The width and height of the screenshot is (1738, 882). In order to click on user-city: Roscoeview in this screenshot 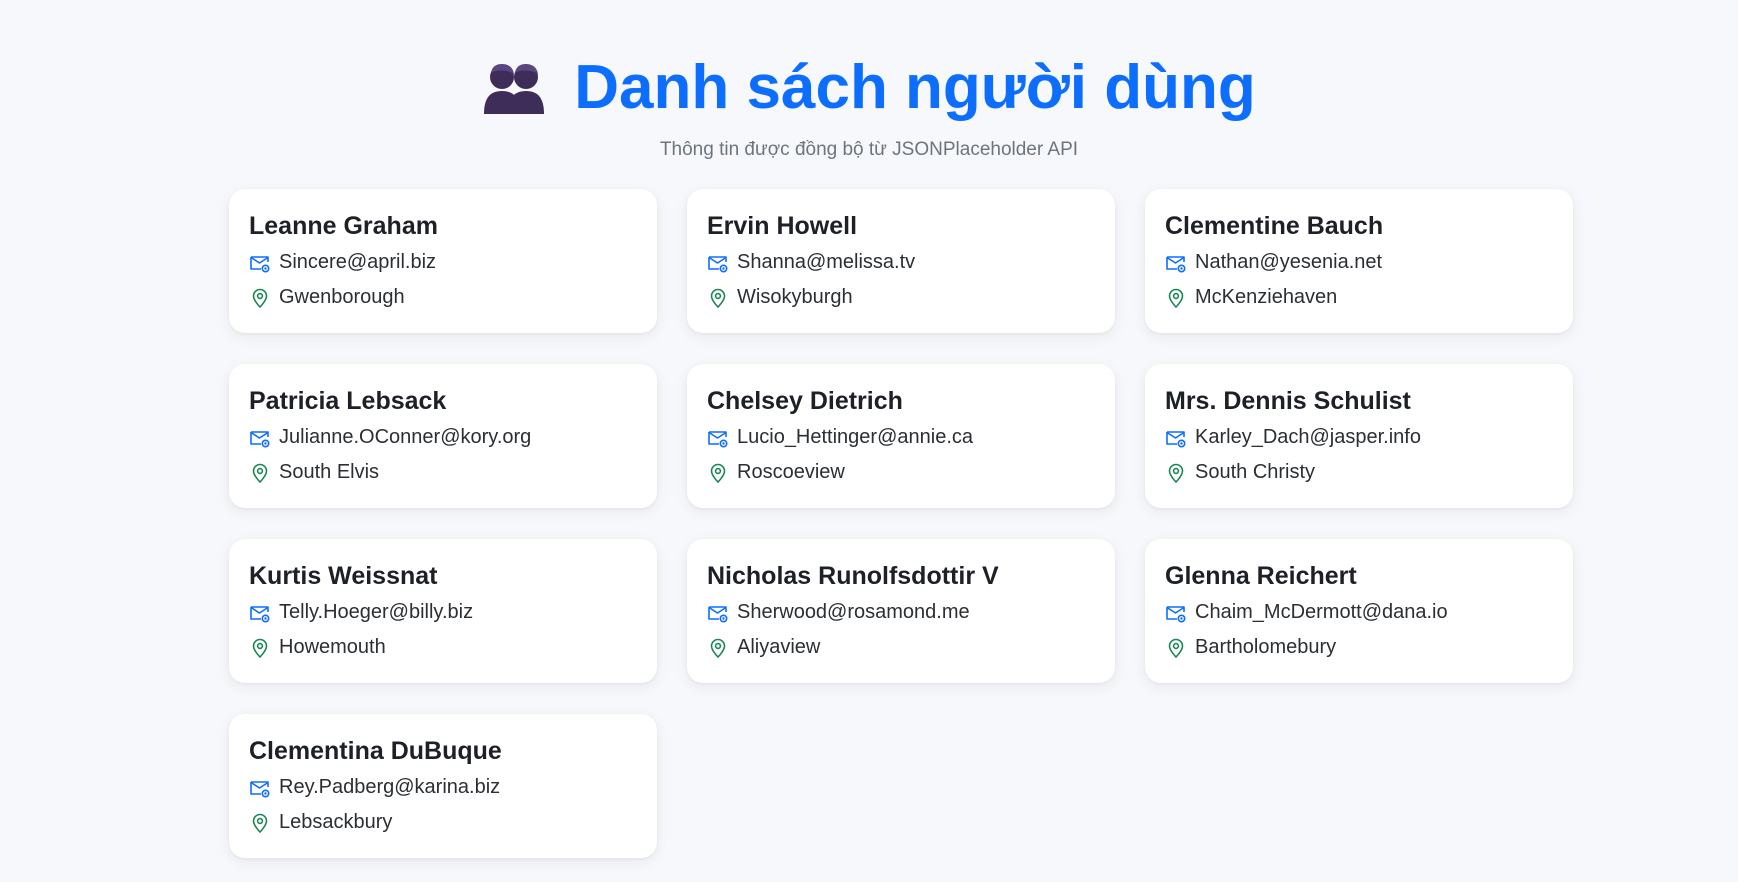, I will do `click(791, 472)`.